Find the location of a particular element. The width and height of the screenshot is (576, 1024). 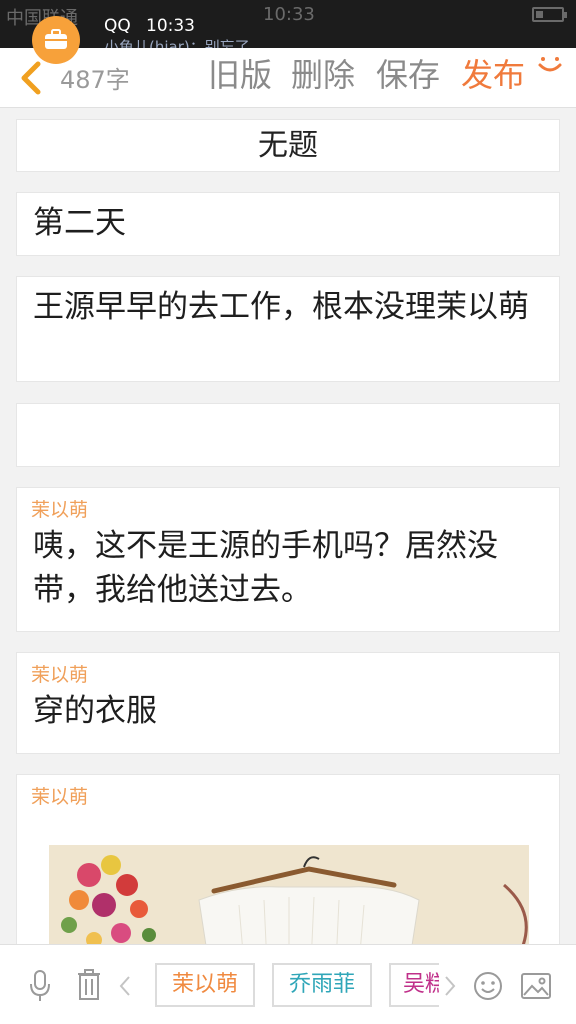

editor-toolbar: 487字 旧版 删除 保存 发布 is located at coordinates (288, 78).